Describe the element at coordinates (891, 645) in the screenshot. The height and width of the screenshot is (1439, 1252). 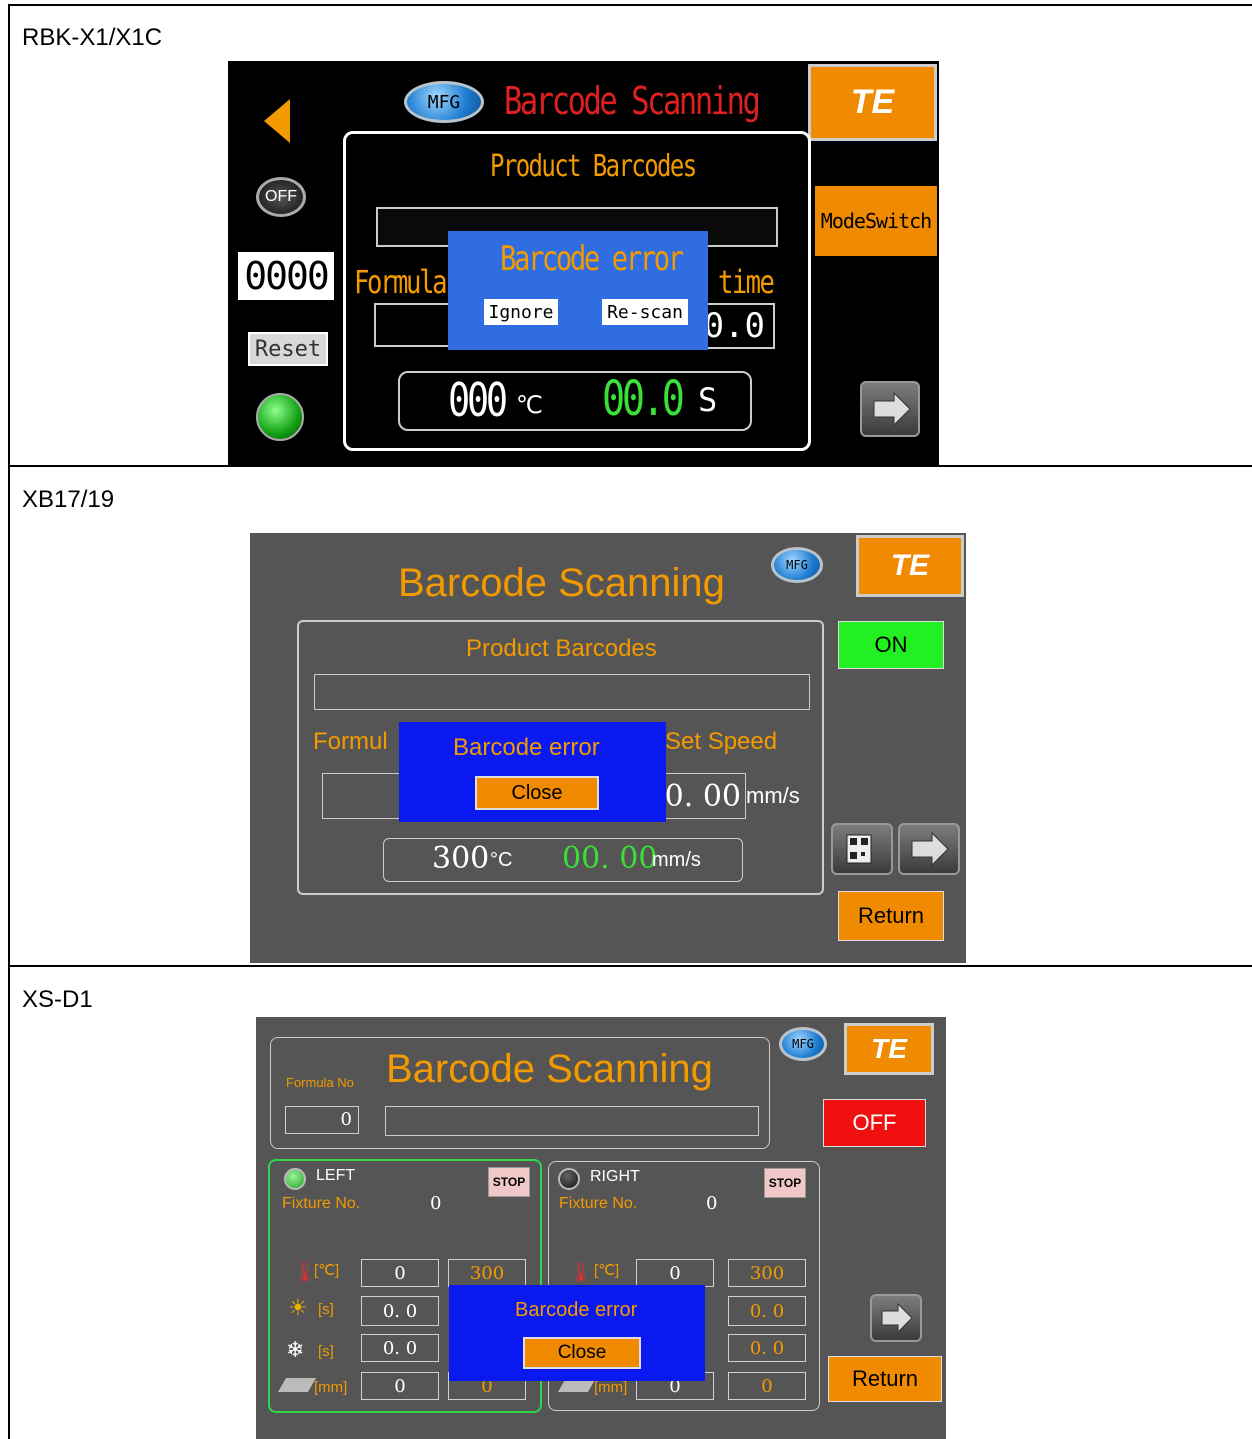
I see `on-toggle: ON` at that location.